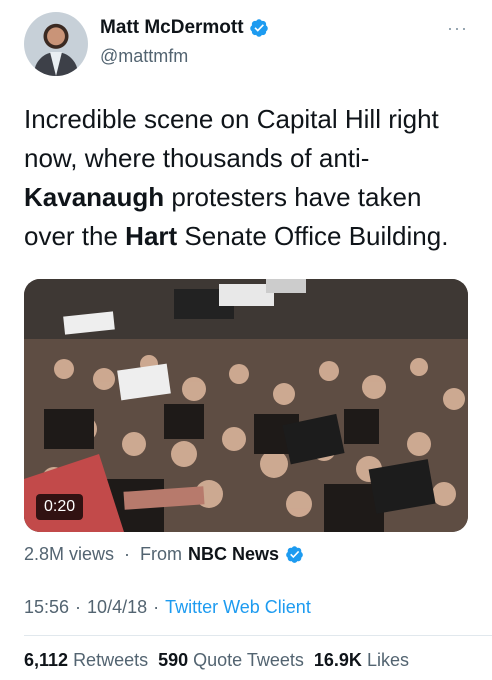 Image resolution: width=492 pixels, height=680 pixels. What do you see at coordinates (110, 660) in the screenshot?
I see `retweet-label: Retweets` at bounding box center [110, 660].